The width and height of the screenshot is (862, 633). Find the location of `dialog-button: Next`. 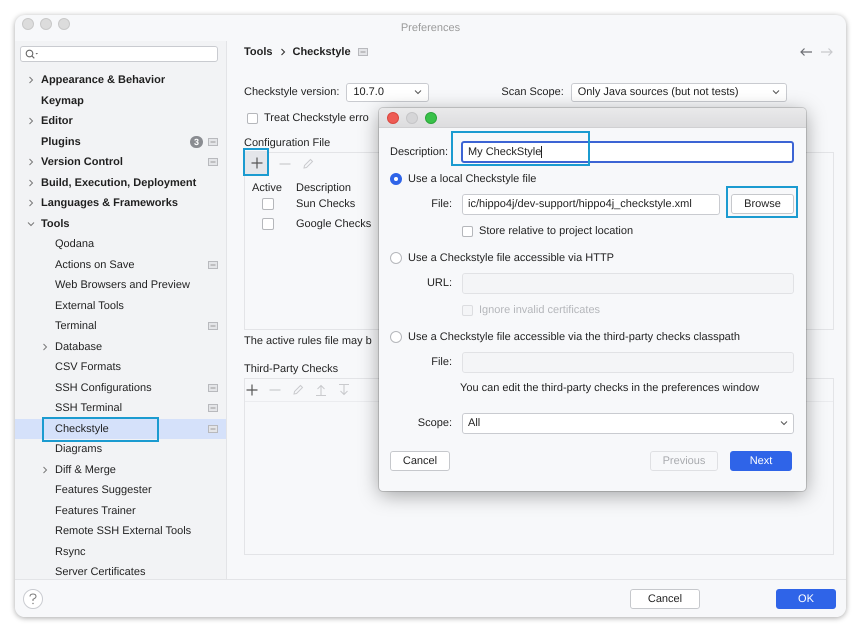

dialog-button: Next is located at coordinates (761, 461).